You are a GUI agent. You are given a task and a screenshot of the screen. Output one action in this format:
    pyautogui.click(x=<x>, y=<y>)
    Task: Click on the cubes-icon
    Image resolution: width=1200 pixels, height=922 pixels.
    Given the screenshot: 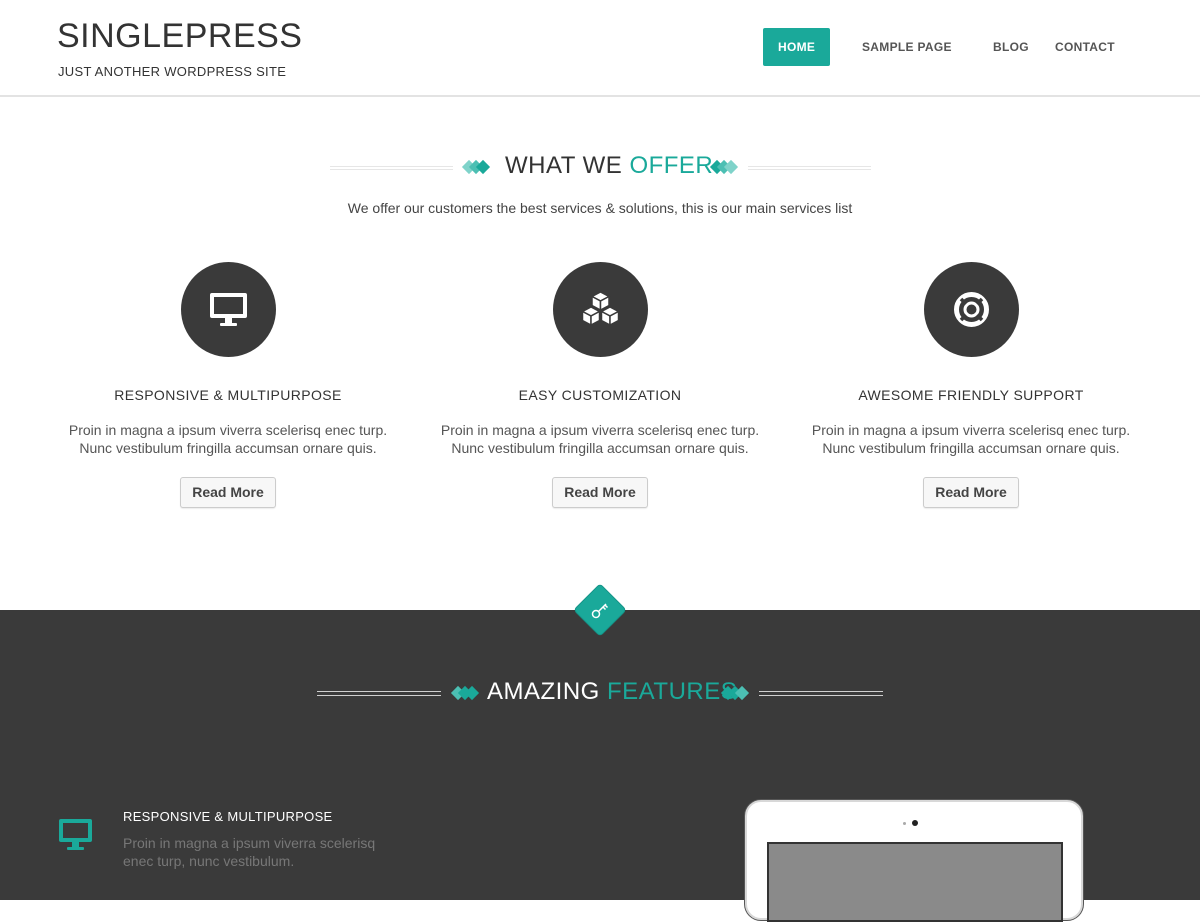 What is the action you would take?
    pyautogui.click(x=600, y=309)
    